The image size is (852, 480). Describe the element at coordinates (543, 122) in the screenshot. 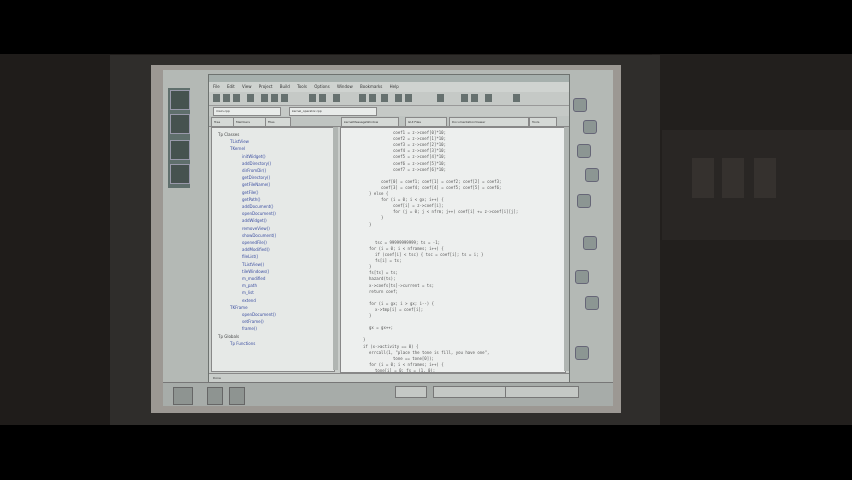

I see `tab-tools: Tools` at that location.